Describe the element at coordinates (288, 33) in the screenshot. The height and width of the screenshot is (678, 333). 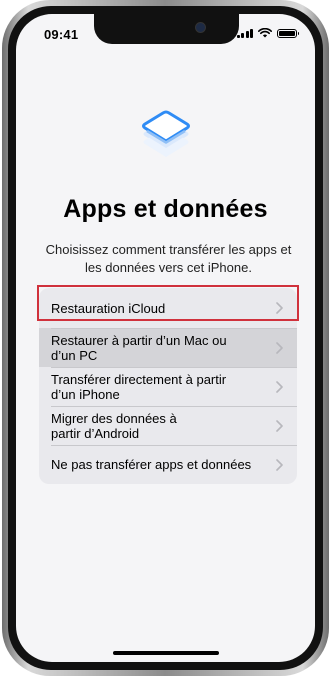
I see `battery-icon` at that location.